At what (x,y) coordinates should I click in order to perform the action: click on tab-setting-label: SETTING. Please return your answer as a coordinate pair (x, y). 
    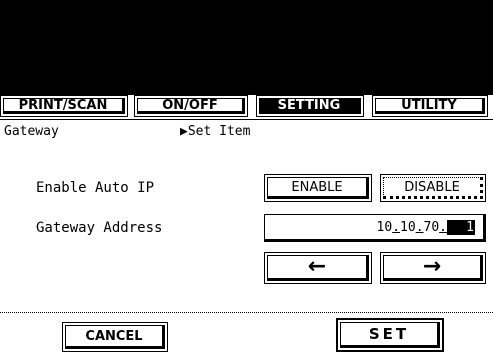
    Looking at the image, I should click on (310, 106).